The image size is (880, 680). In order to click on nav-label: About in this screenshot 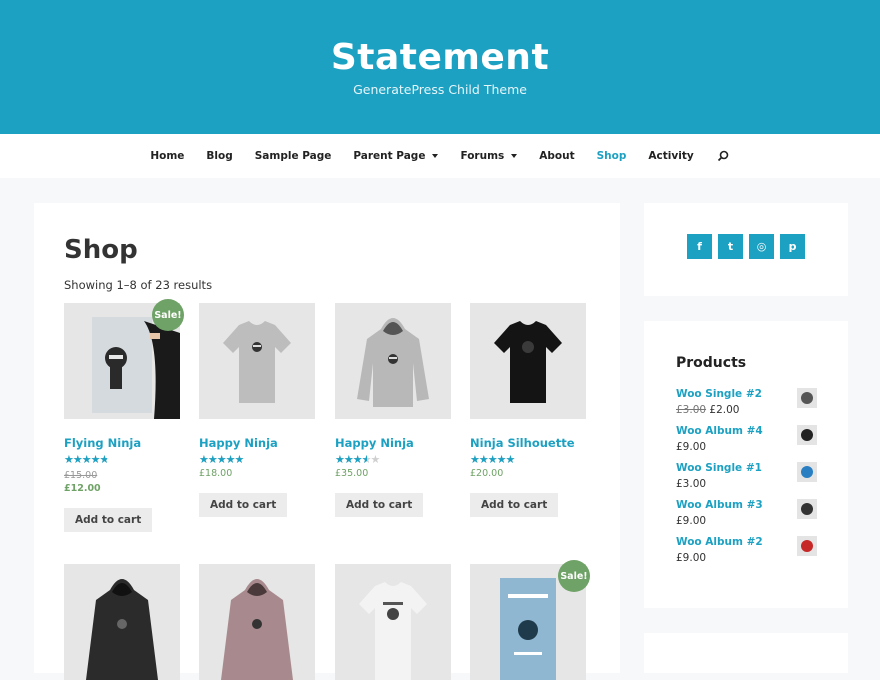, I will do `click(557, 156)`.